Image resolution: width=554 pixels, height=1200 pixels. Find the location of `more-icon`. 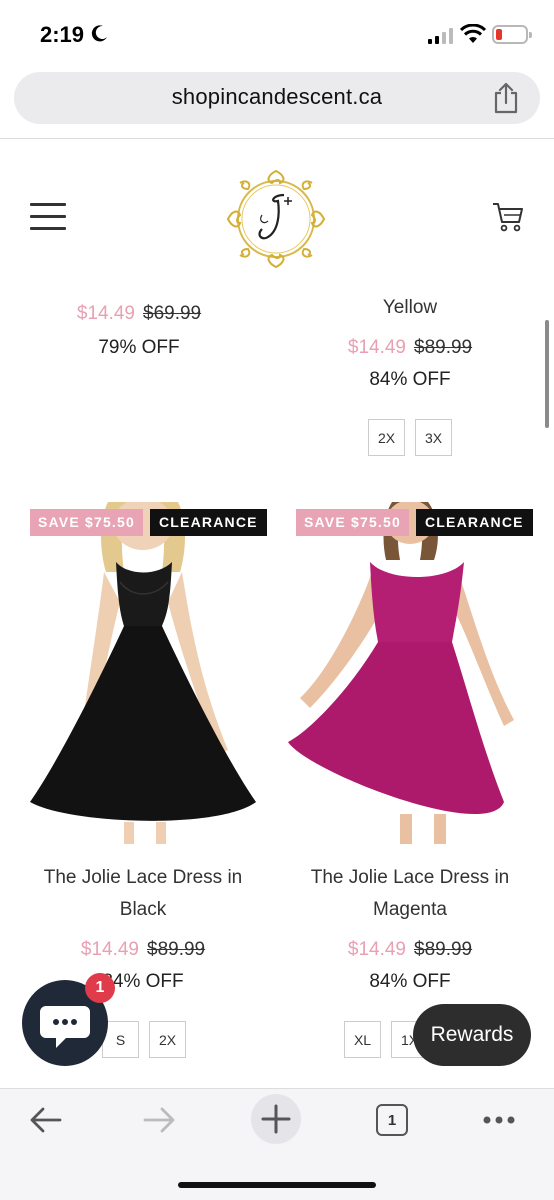

more-icon is located at coordinates (499, 1120).